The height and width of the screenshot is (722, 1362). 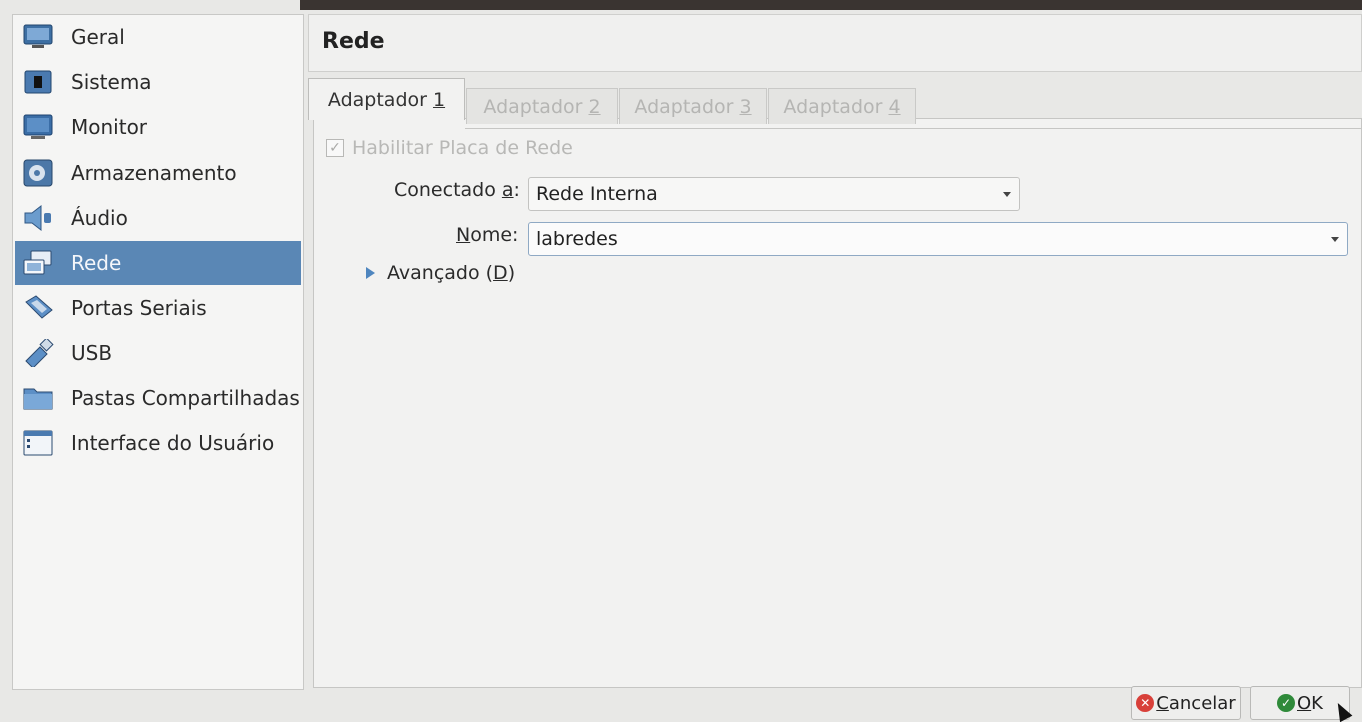 What do you see at coordinates (38, 37) in the screenshot?
I see `monitor-general-icon` at bounding box center [38, 37].